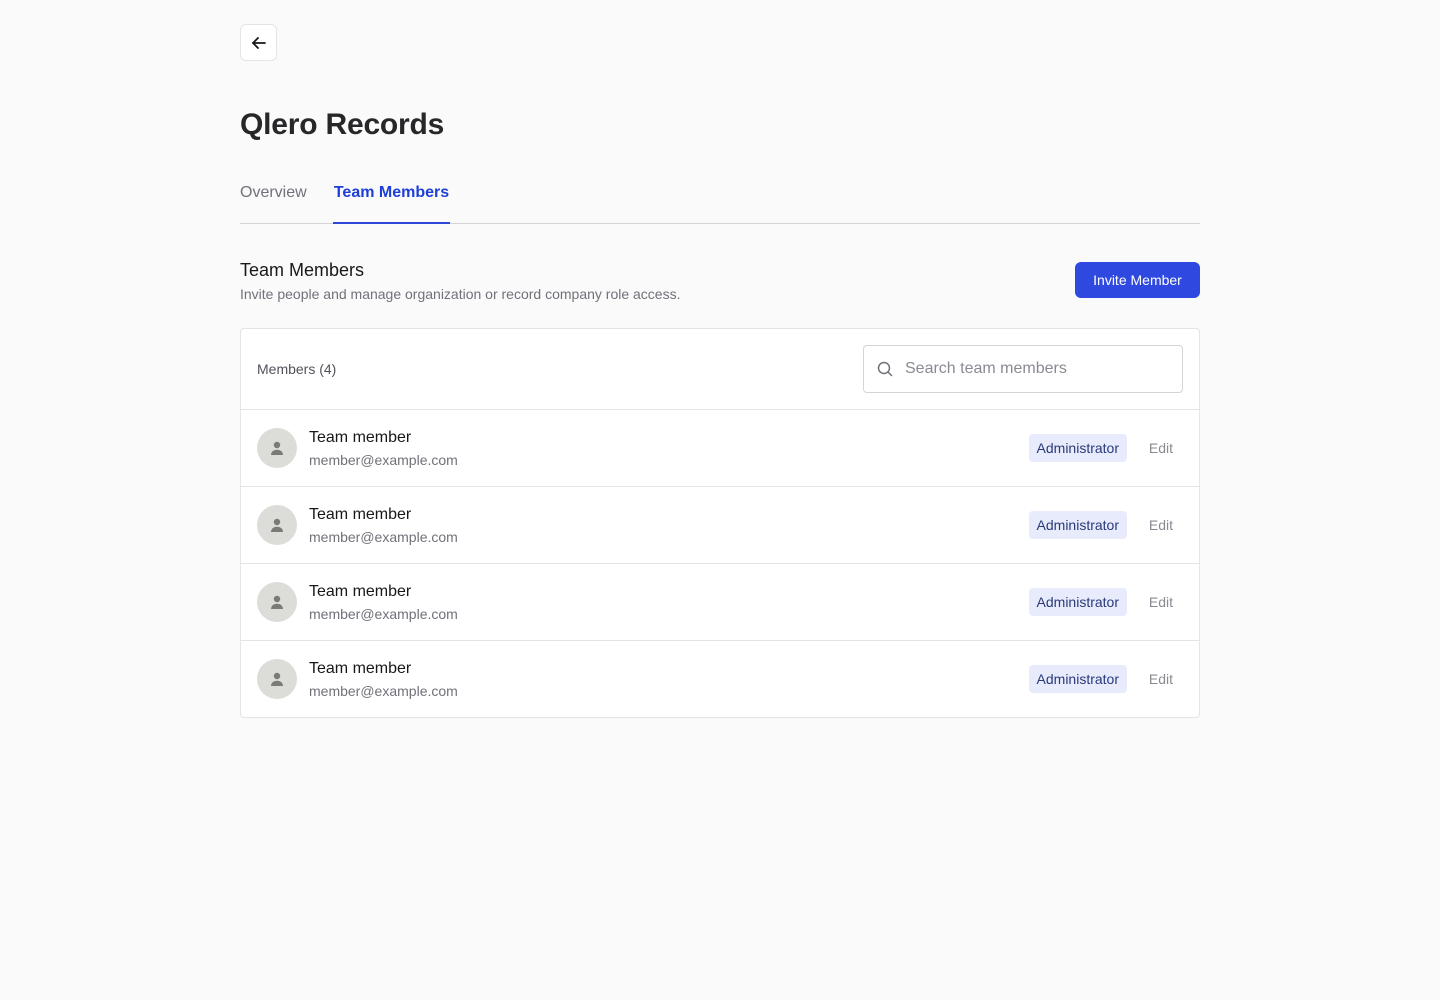 This screenshot has width=1440, height=1000. What do you see at coordinates (302, 270) in the screenshot?
I see `section-title: Team Members` at bounding box center [302, 270].